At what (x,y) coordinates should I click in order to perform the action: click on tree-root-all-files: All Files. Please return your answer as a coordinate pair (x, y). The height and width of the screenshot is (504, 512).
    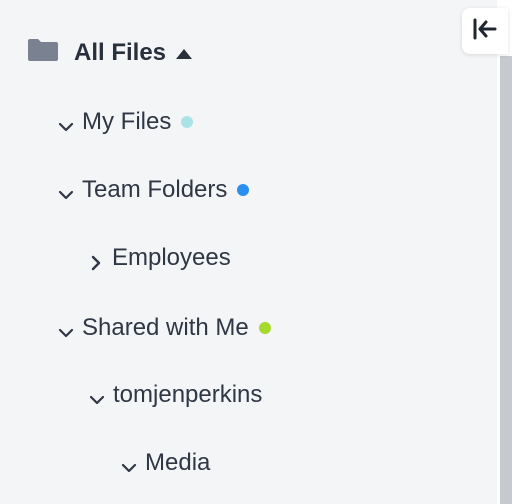
    Looking at the image, I should click on (109, 53).